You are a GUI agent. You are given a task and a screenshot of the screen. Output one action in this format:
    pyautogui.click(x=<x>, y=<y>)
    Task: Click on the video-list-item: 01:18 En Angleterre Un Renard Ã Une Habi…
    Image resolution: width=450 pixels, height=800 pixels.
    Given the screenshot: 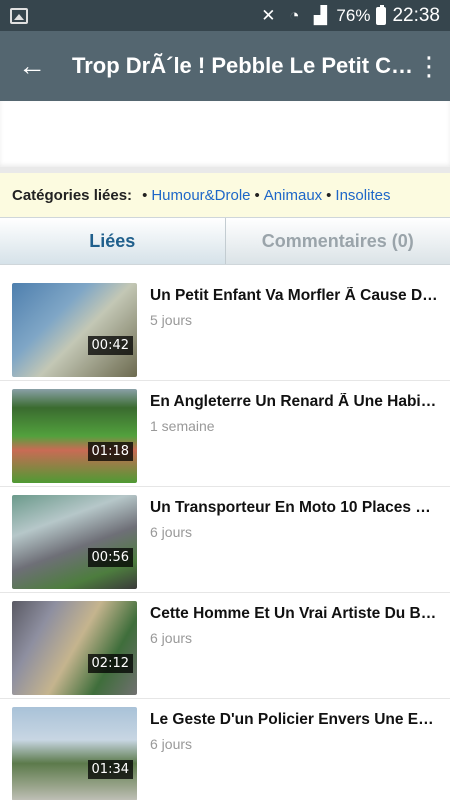 What is the action you would take?
    pyautogui.click(x=225, y=434)
    